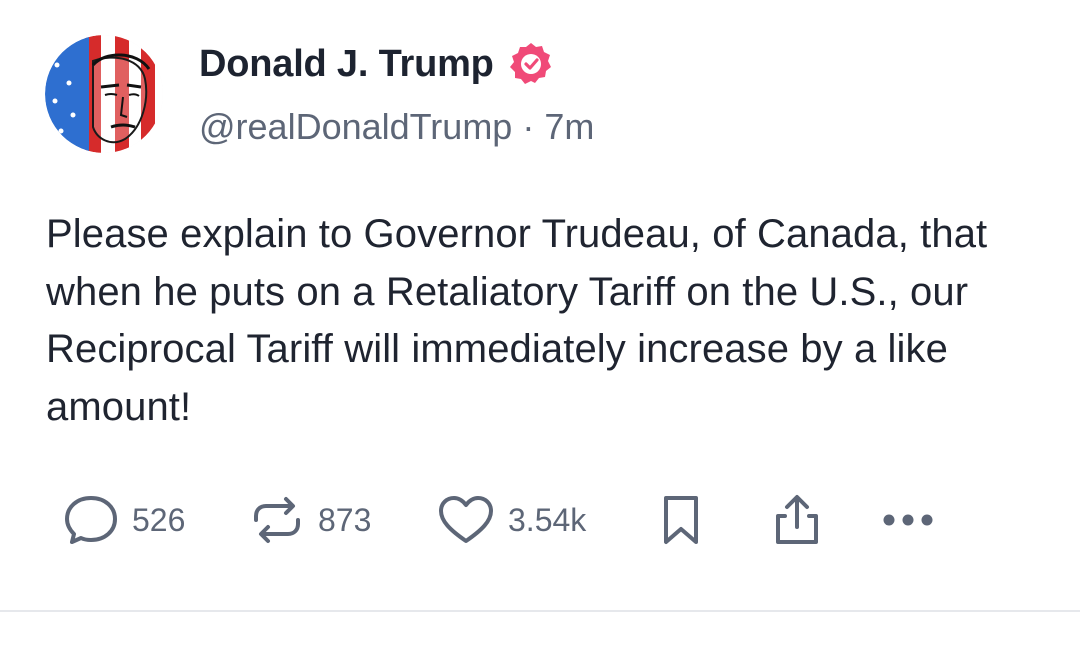 The width and height of the screenshot is (1080, 649). What do you see at coordinates (466, 519) in the screenshot?
I see `heart-icon` at bounding box center [466, 519].